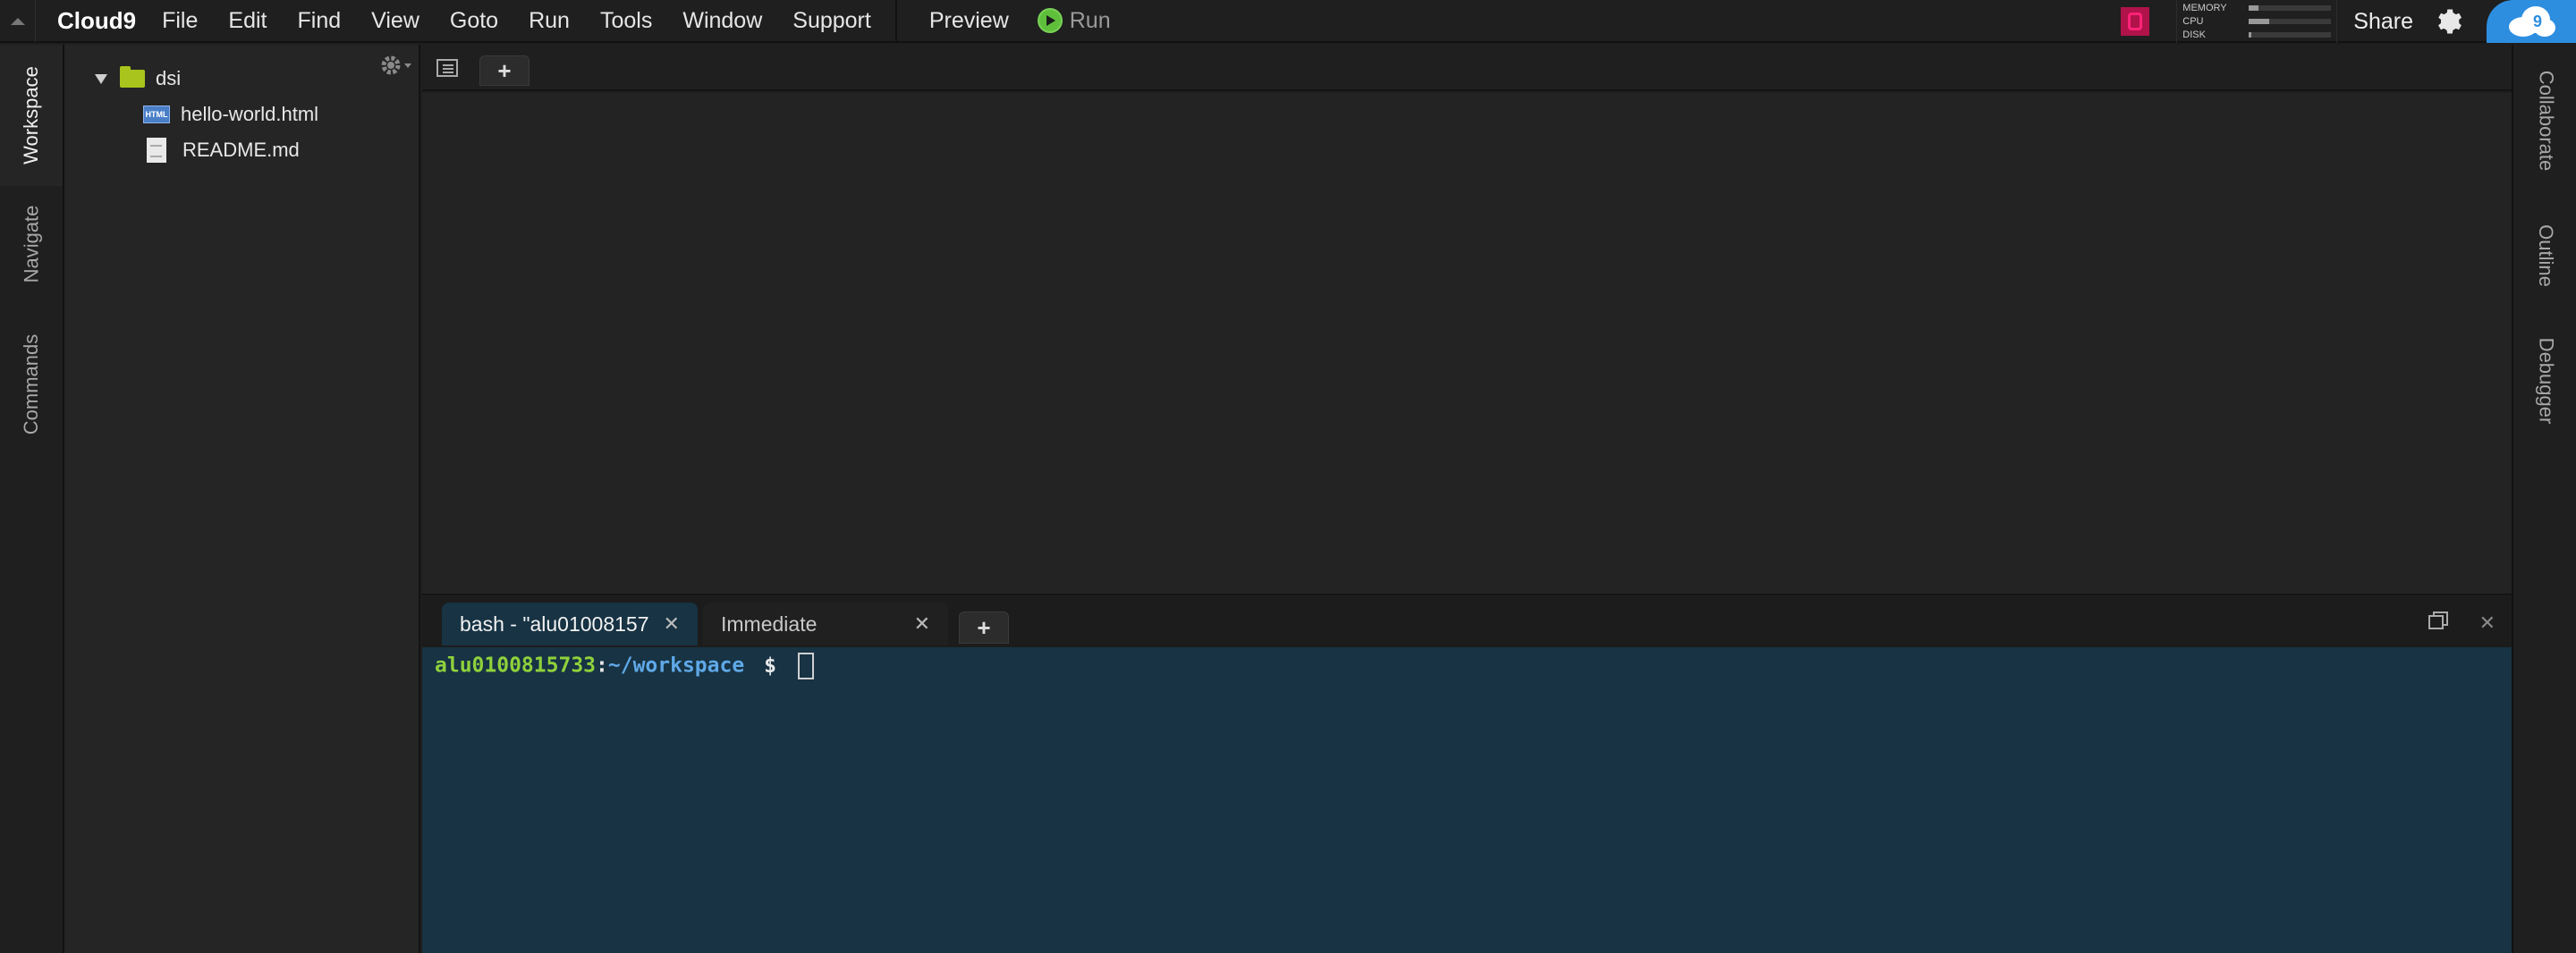 Image resolution: width=2576 pixels, height=953 pixels. What do you see at coordinates (101, 78) in the screenshot?
I see `expand-arrow-icon` at bounding box center [101, 78].